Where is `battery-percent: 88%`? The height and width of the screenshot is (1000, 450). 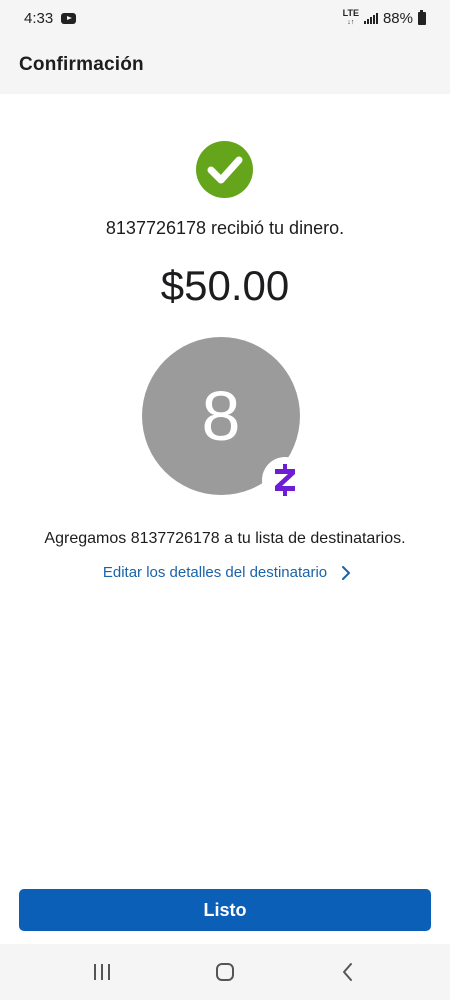
battery-percent: 88% is located at coordinates (397, 18).